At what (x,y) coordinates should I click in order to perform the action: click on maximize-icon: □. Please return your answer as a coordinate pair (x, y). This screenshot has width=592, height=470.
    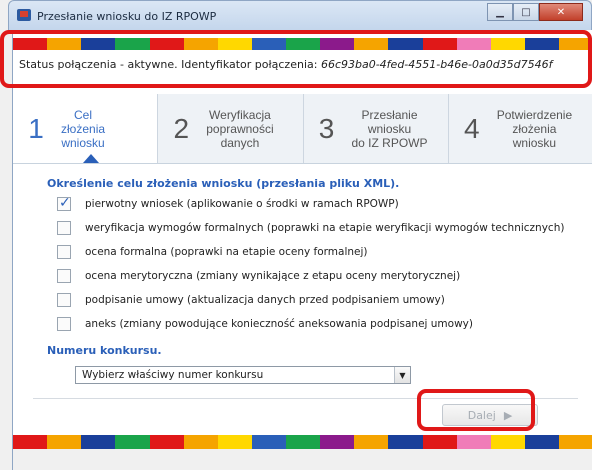
    Looking at the image, I should click on (526, 12).